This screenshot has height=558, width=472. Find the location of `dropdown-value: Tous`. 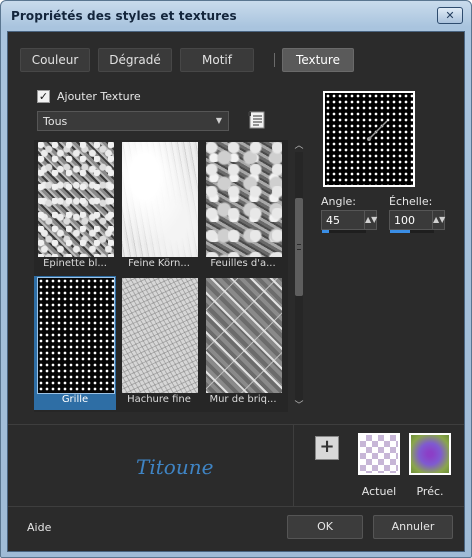

dropdown-value: Tous is located at coordinates (55, 121).